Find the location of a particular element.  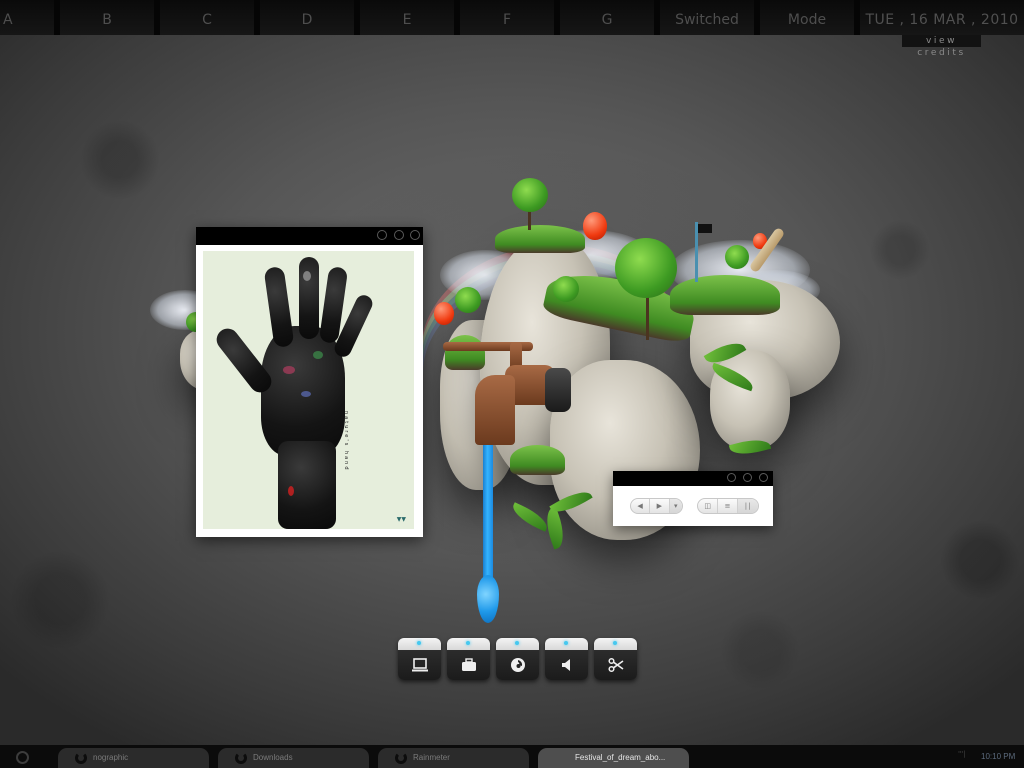

top-cell-g: G is located at coordinates (607, 17).